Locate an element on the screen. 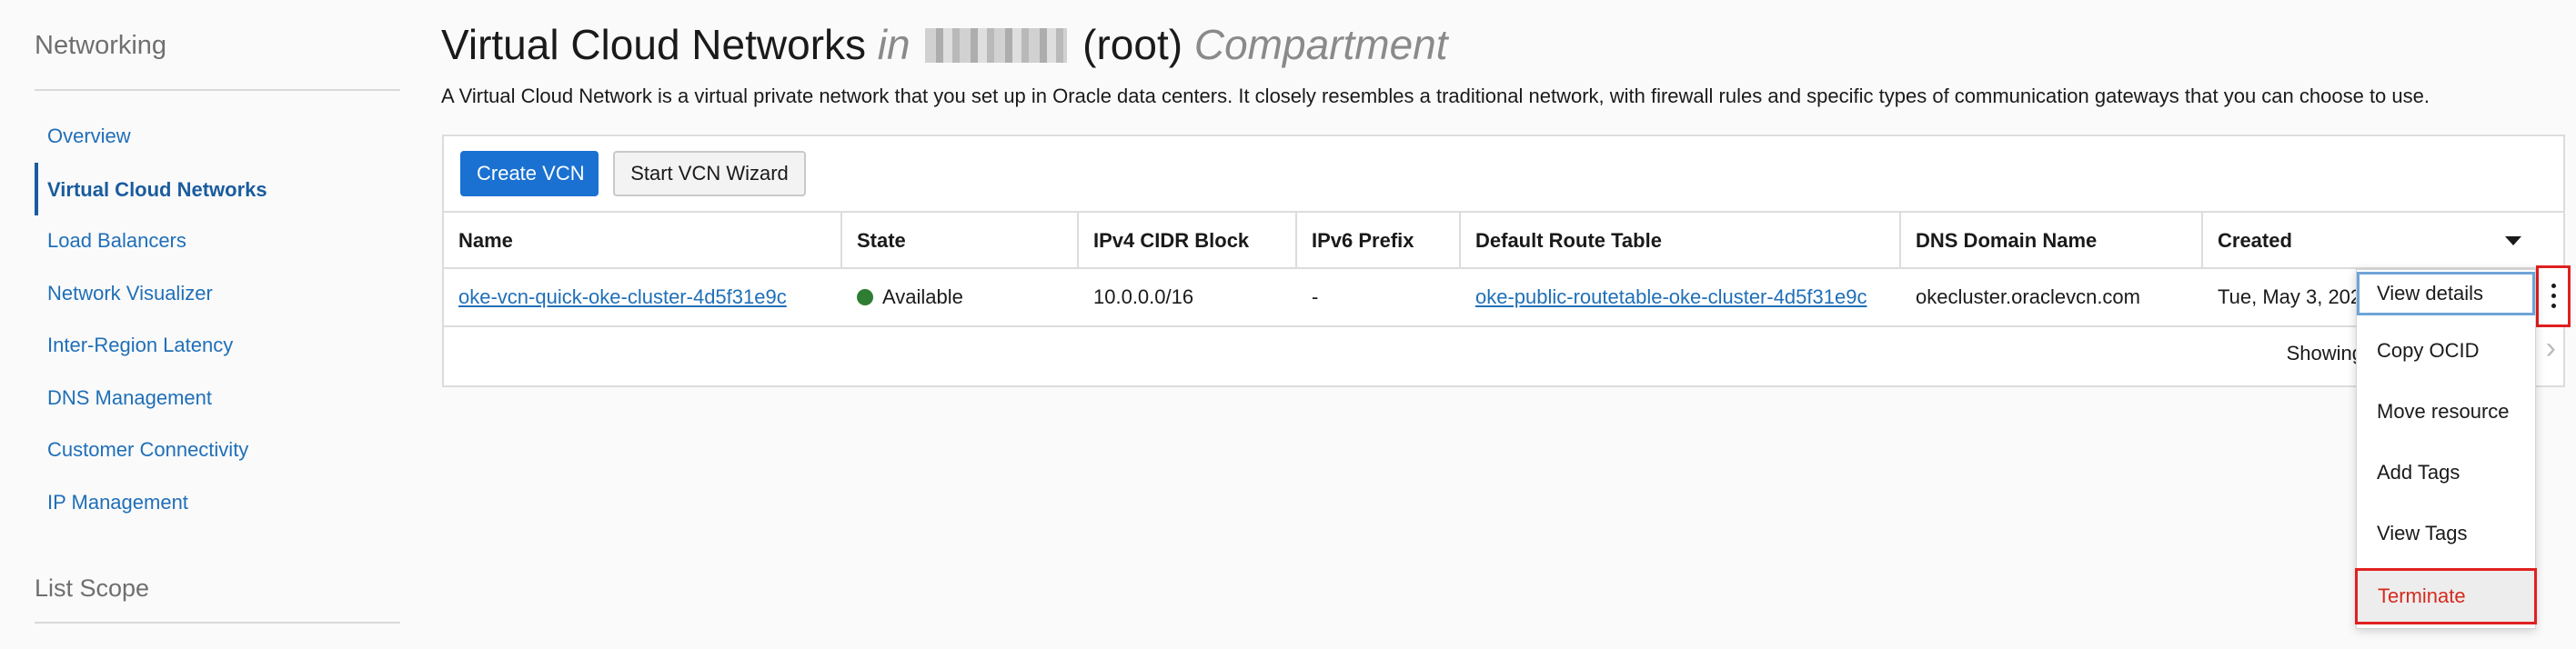 Image resolution: width=2576 pixels, height=649 pixels. cell-state: Available is located at coordinates (960, 297).